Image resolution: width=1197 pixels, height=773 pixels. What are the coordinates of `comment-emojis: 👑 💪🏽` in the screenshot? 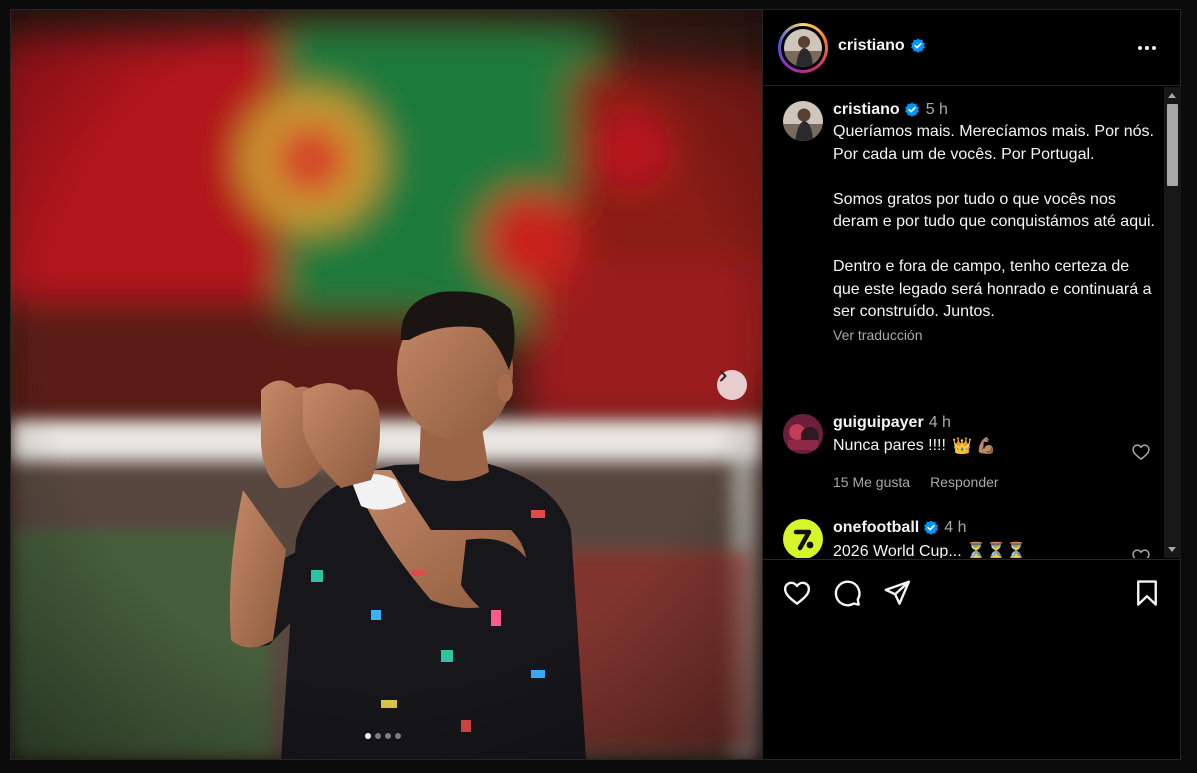 It's located at (974, 446).